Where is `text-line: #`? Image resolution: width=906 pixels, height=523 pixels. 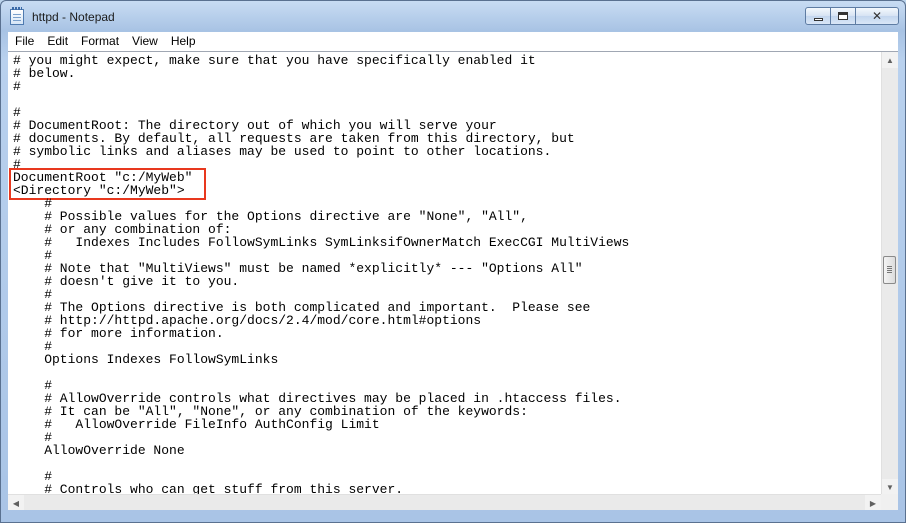
text-line: # is located at coordinates (17, 86).